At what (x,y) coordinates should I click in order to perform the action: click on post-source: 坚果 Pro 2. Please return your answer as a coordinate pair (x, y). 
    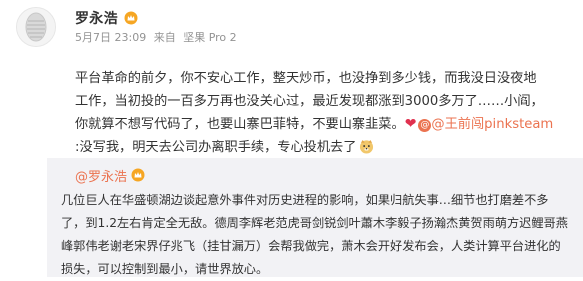
    Looking at the image, I should click on (209, 37).